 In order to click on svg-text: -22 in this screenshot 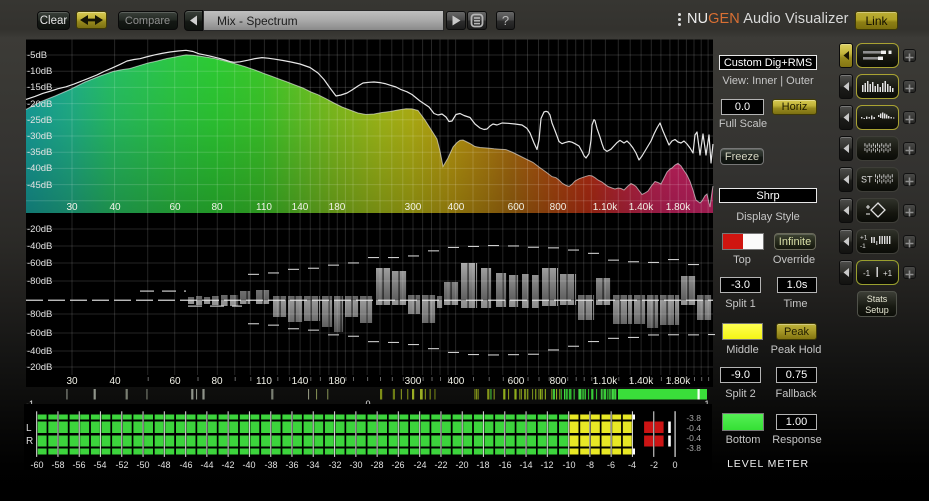, I will do `click(440, 465)`.